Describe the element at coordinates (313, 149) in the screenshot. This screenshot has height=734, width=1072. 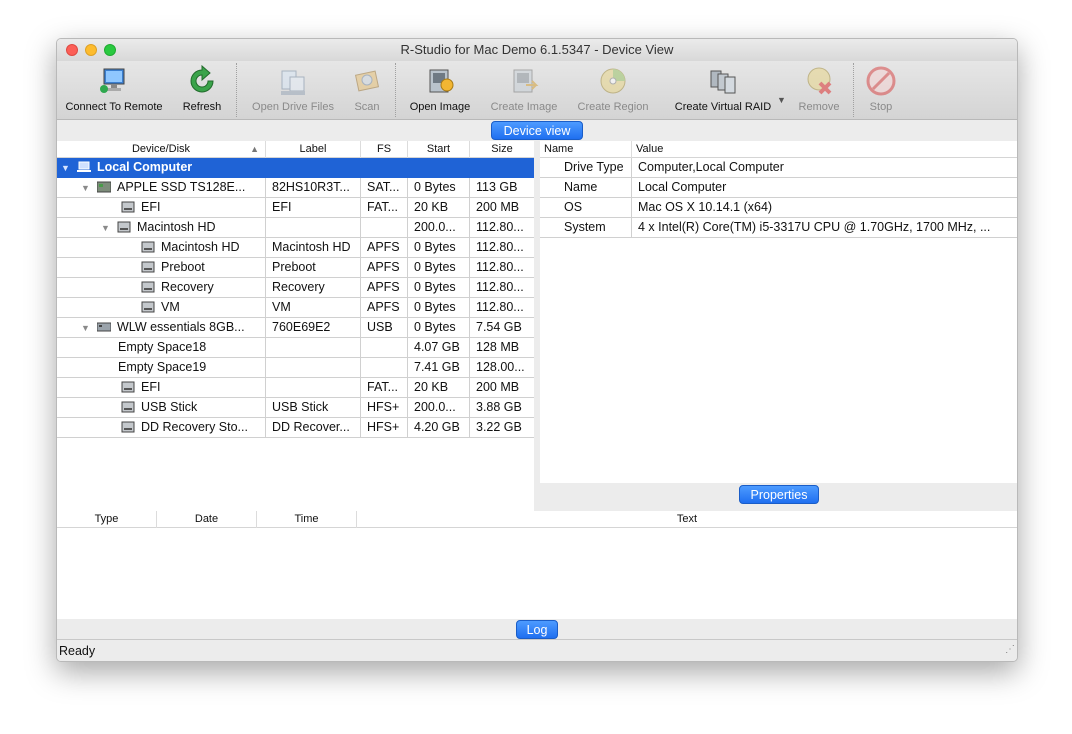
I see `column-header-label: Label` at that location.